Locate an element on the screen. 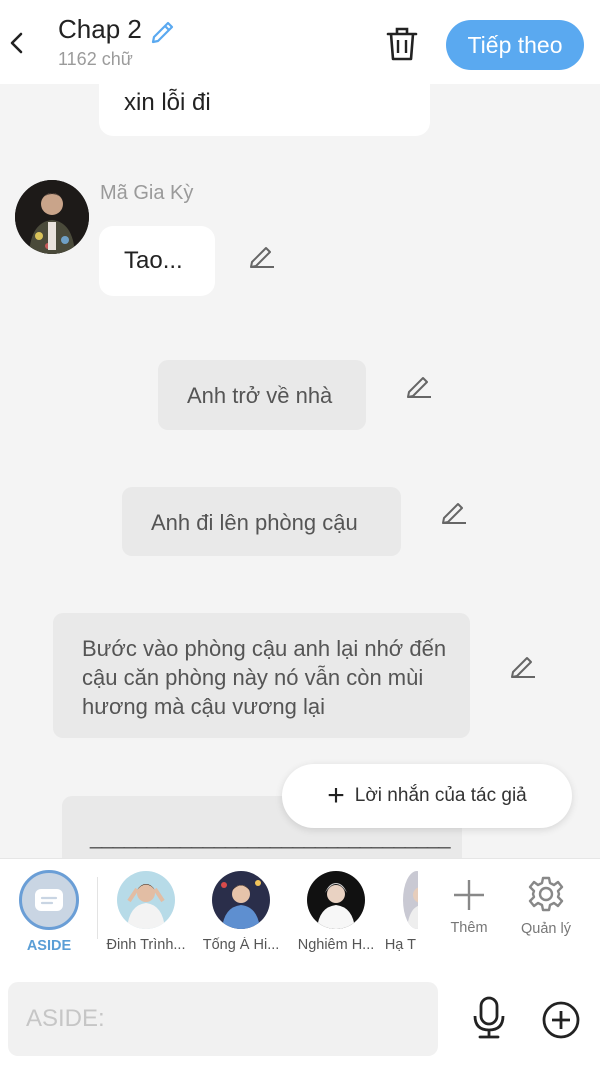  speaker-name: Mã Gia Kỳ is located at coordinates (147, 193).